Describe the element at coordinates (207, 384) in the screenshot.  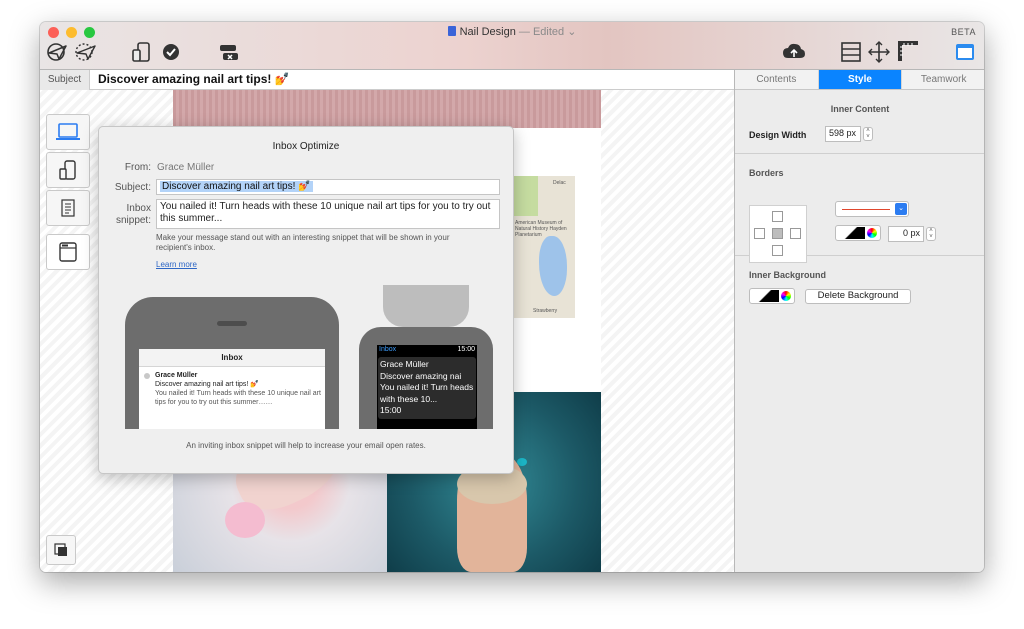
I see `phone-subject: Discover amazing nail art tips! 💅` at that location.